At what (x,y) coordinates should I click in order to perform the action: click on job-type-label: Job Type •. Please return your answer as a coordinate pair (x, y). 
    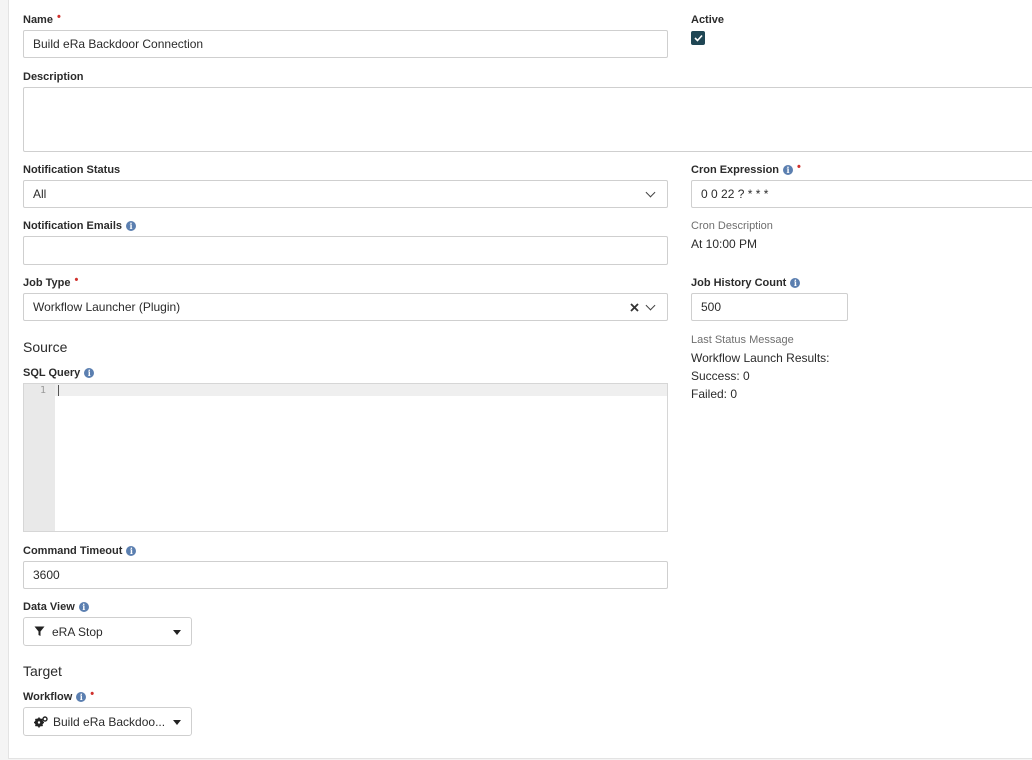
    Looking at the image, I should click on (51, 281).